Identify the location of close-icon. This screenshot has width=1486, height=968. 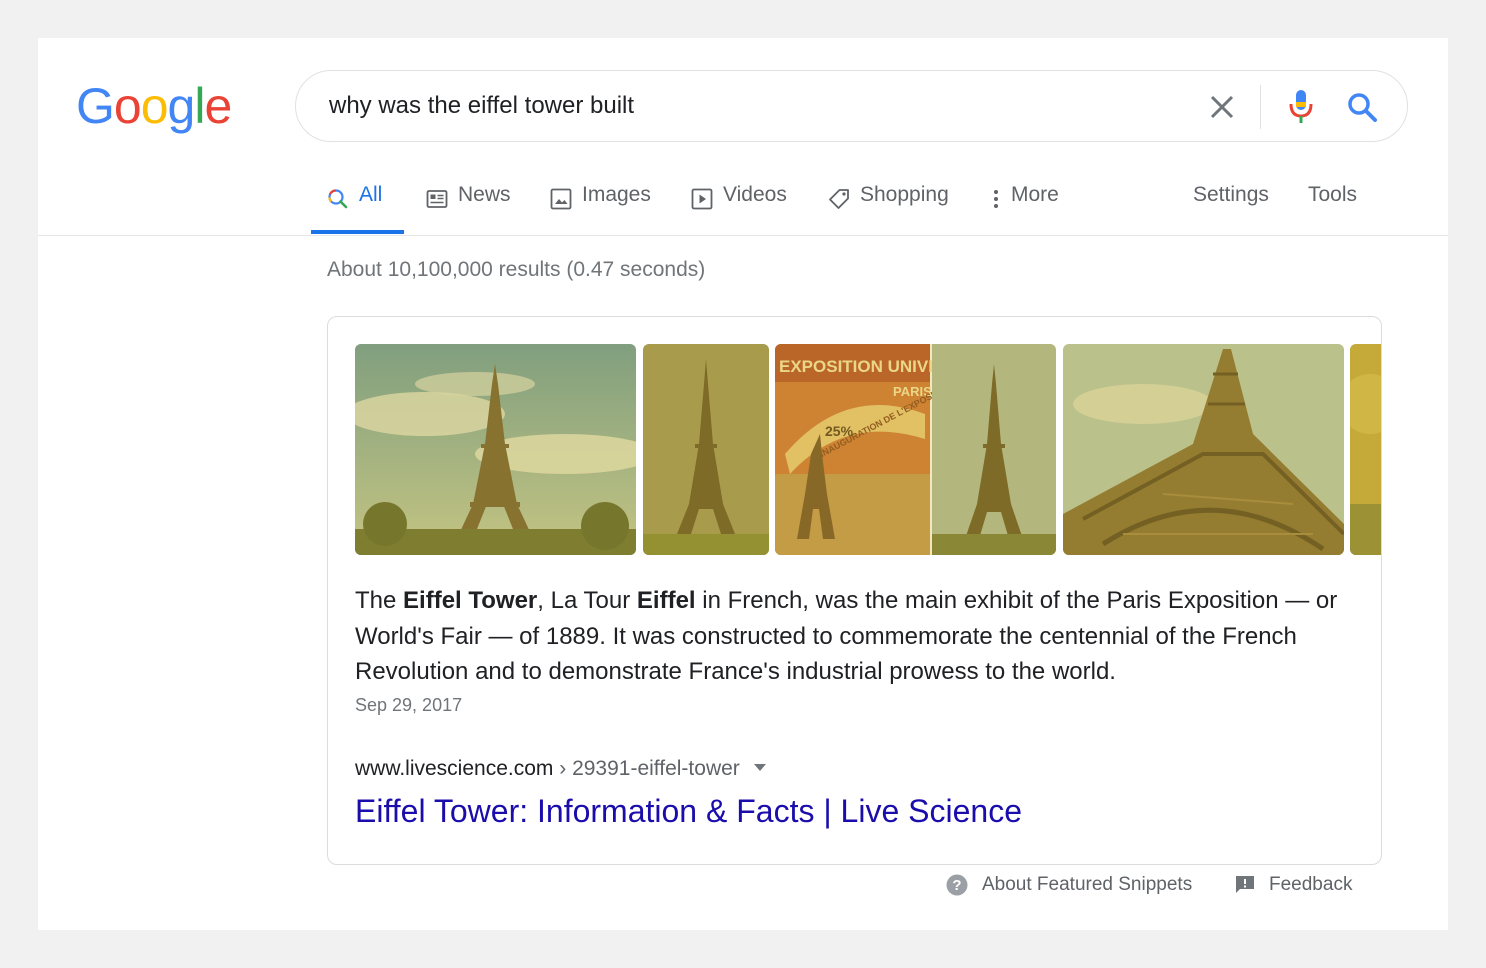
(1222, 107).